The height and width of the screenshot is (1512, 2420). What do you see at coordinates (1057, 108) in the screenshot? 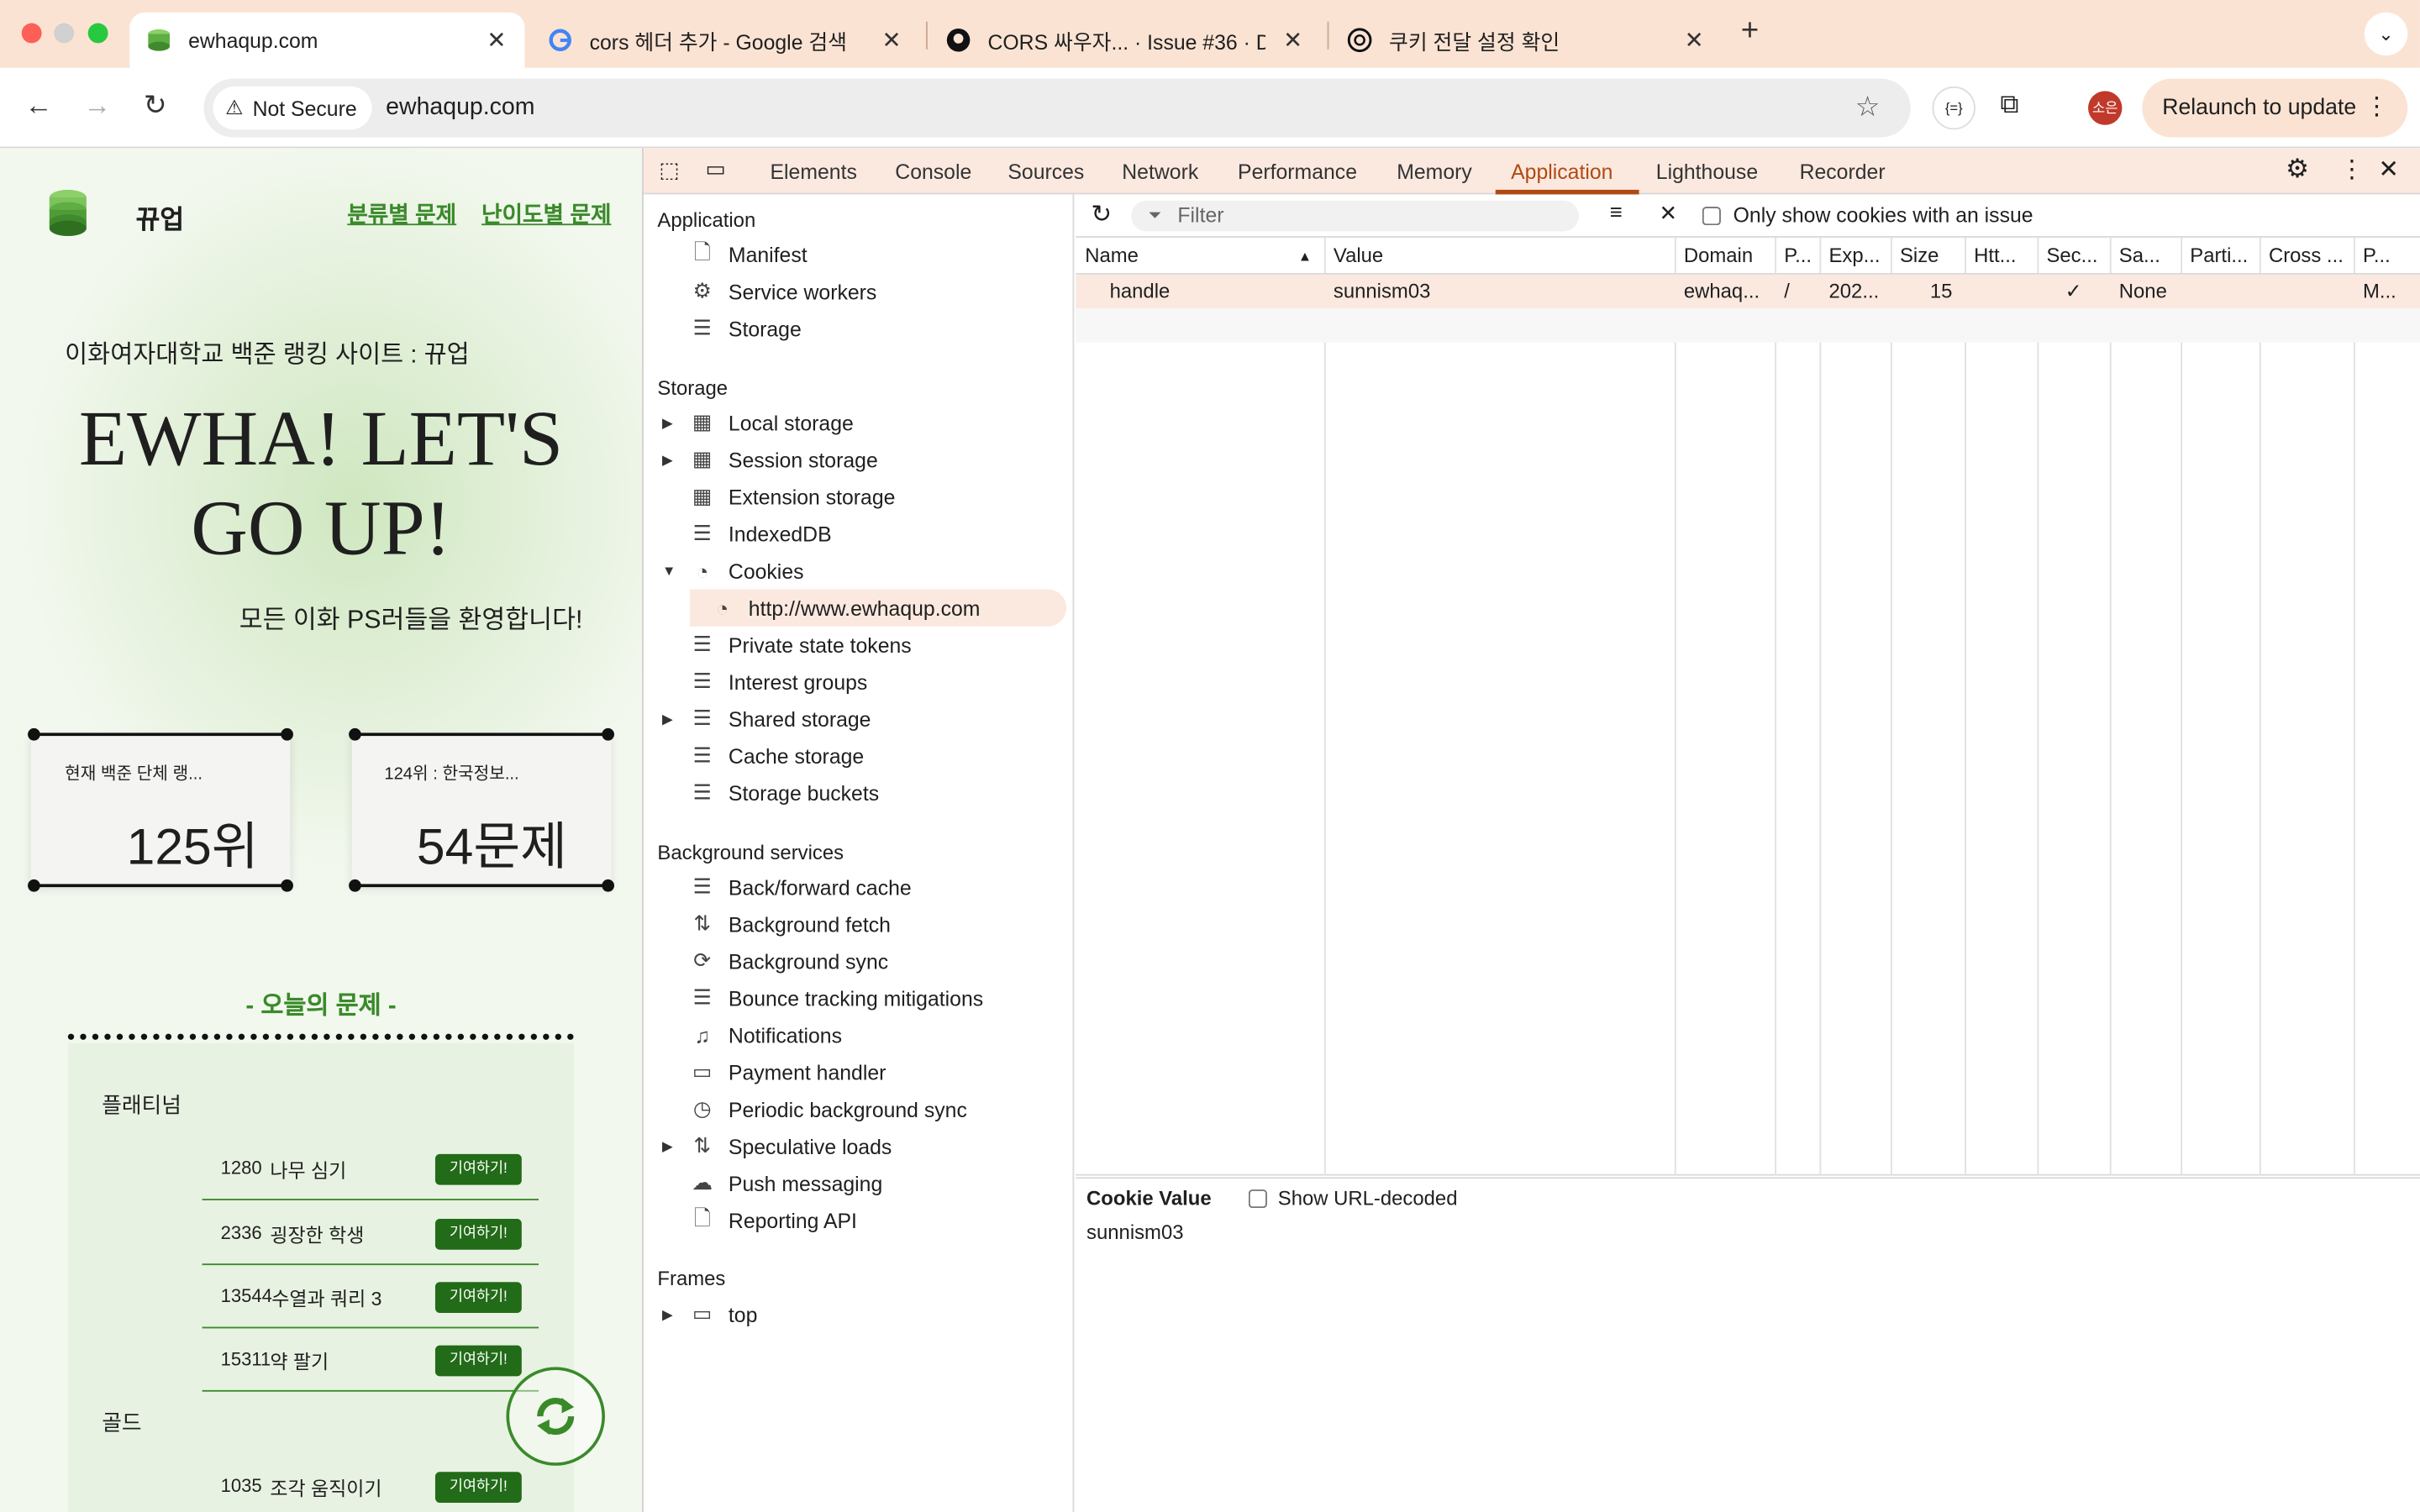
I see `address-bar: ⚠ Not Secure ewhaqup.com ☆` at bounding box center [1057, 108].